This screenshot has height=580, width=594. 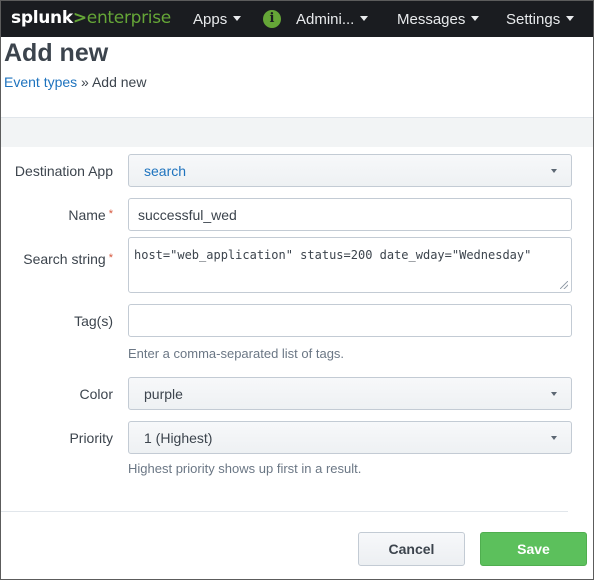 What do you see at coordinates (350, 437) in the screenshot?
I see `priority-dropdown: 1 (Highest)` at bounding box center [350, 437].